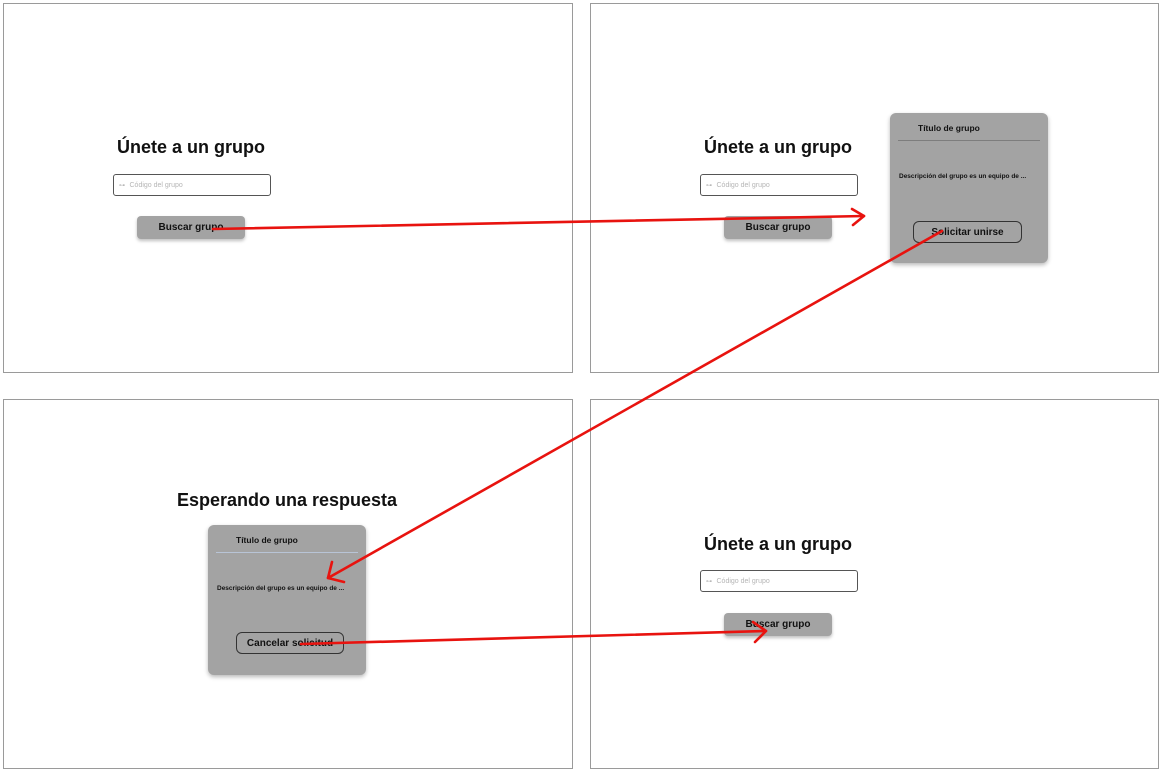 Image resolution: width=1162 pixels, height=770 pixels. I want to click on screen-4-search-button: Buscar grupo, so click(778, 624).